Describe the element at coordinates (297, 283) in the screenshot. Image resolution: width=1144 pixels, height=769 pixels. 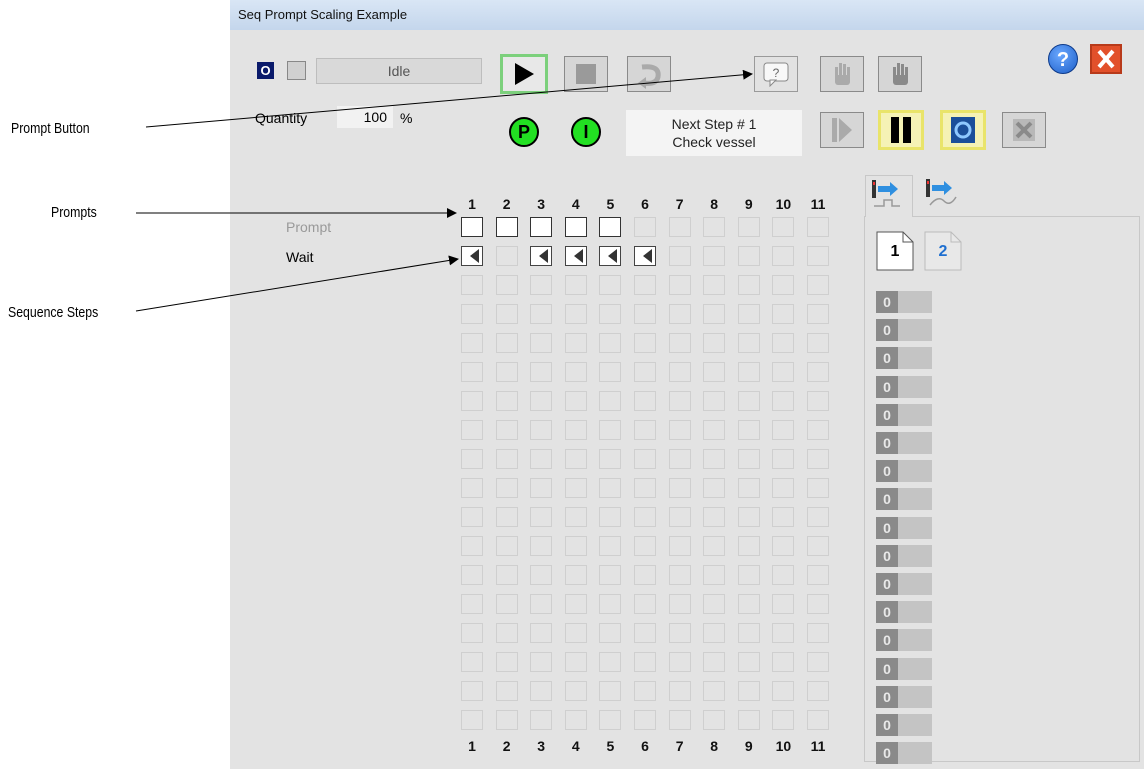
I see `sequence-steps-arrow` at that location.